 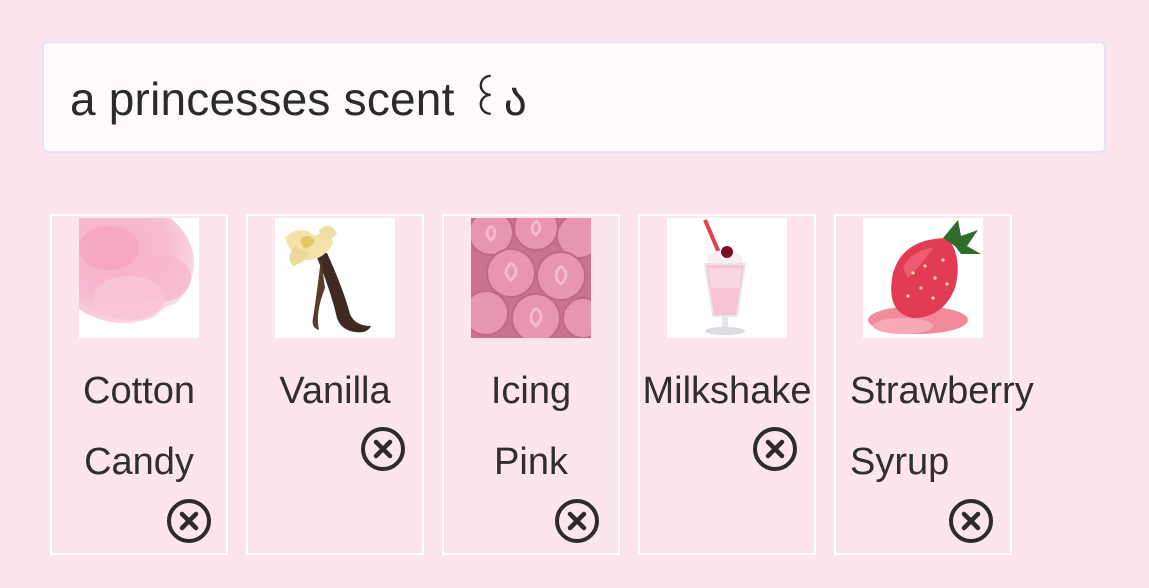 What do you see at coordinates (531, 278) in the screenshot?
I see `pink-icing-image` at bounding box center [531, 278].